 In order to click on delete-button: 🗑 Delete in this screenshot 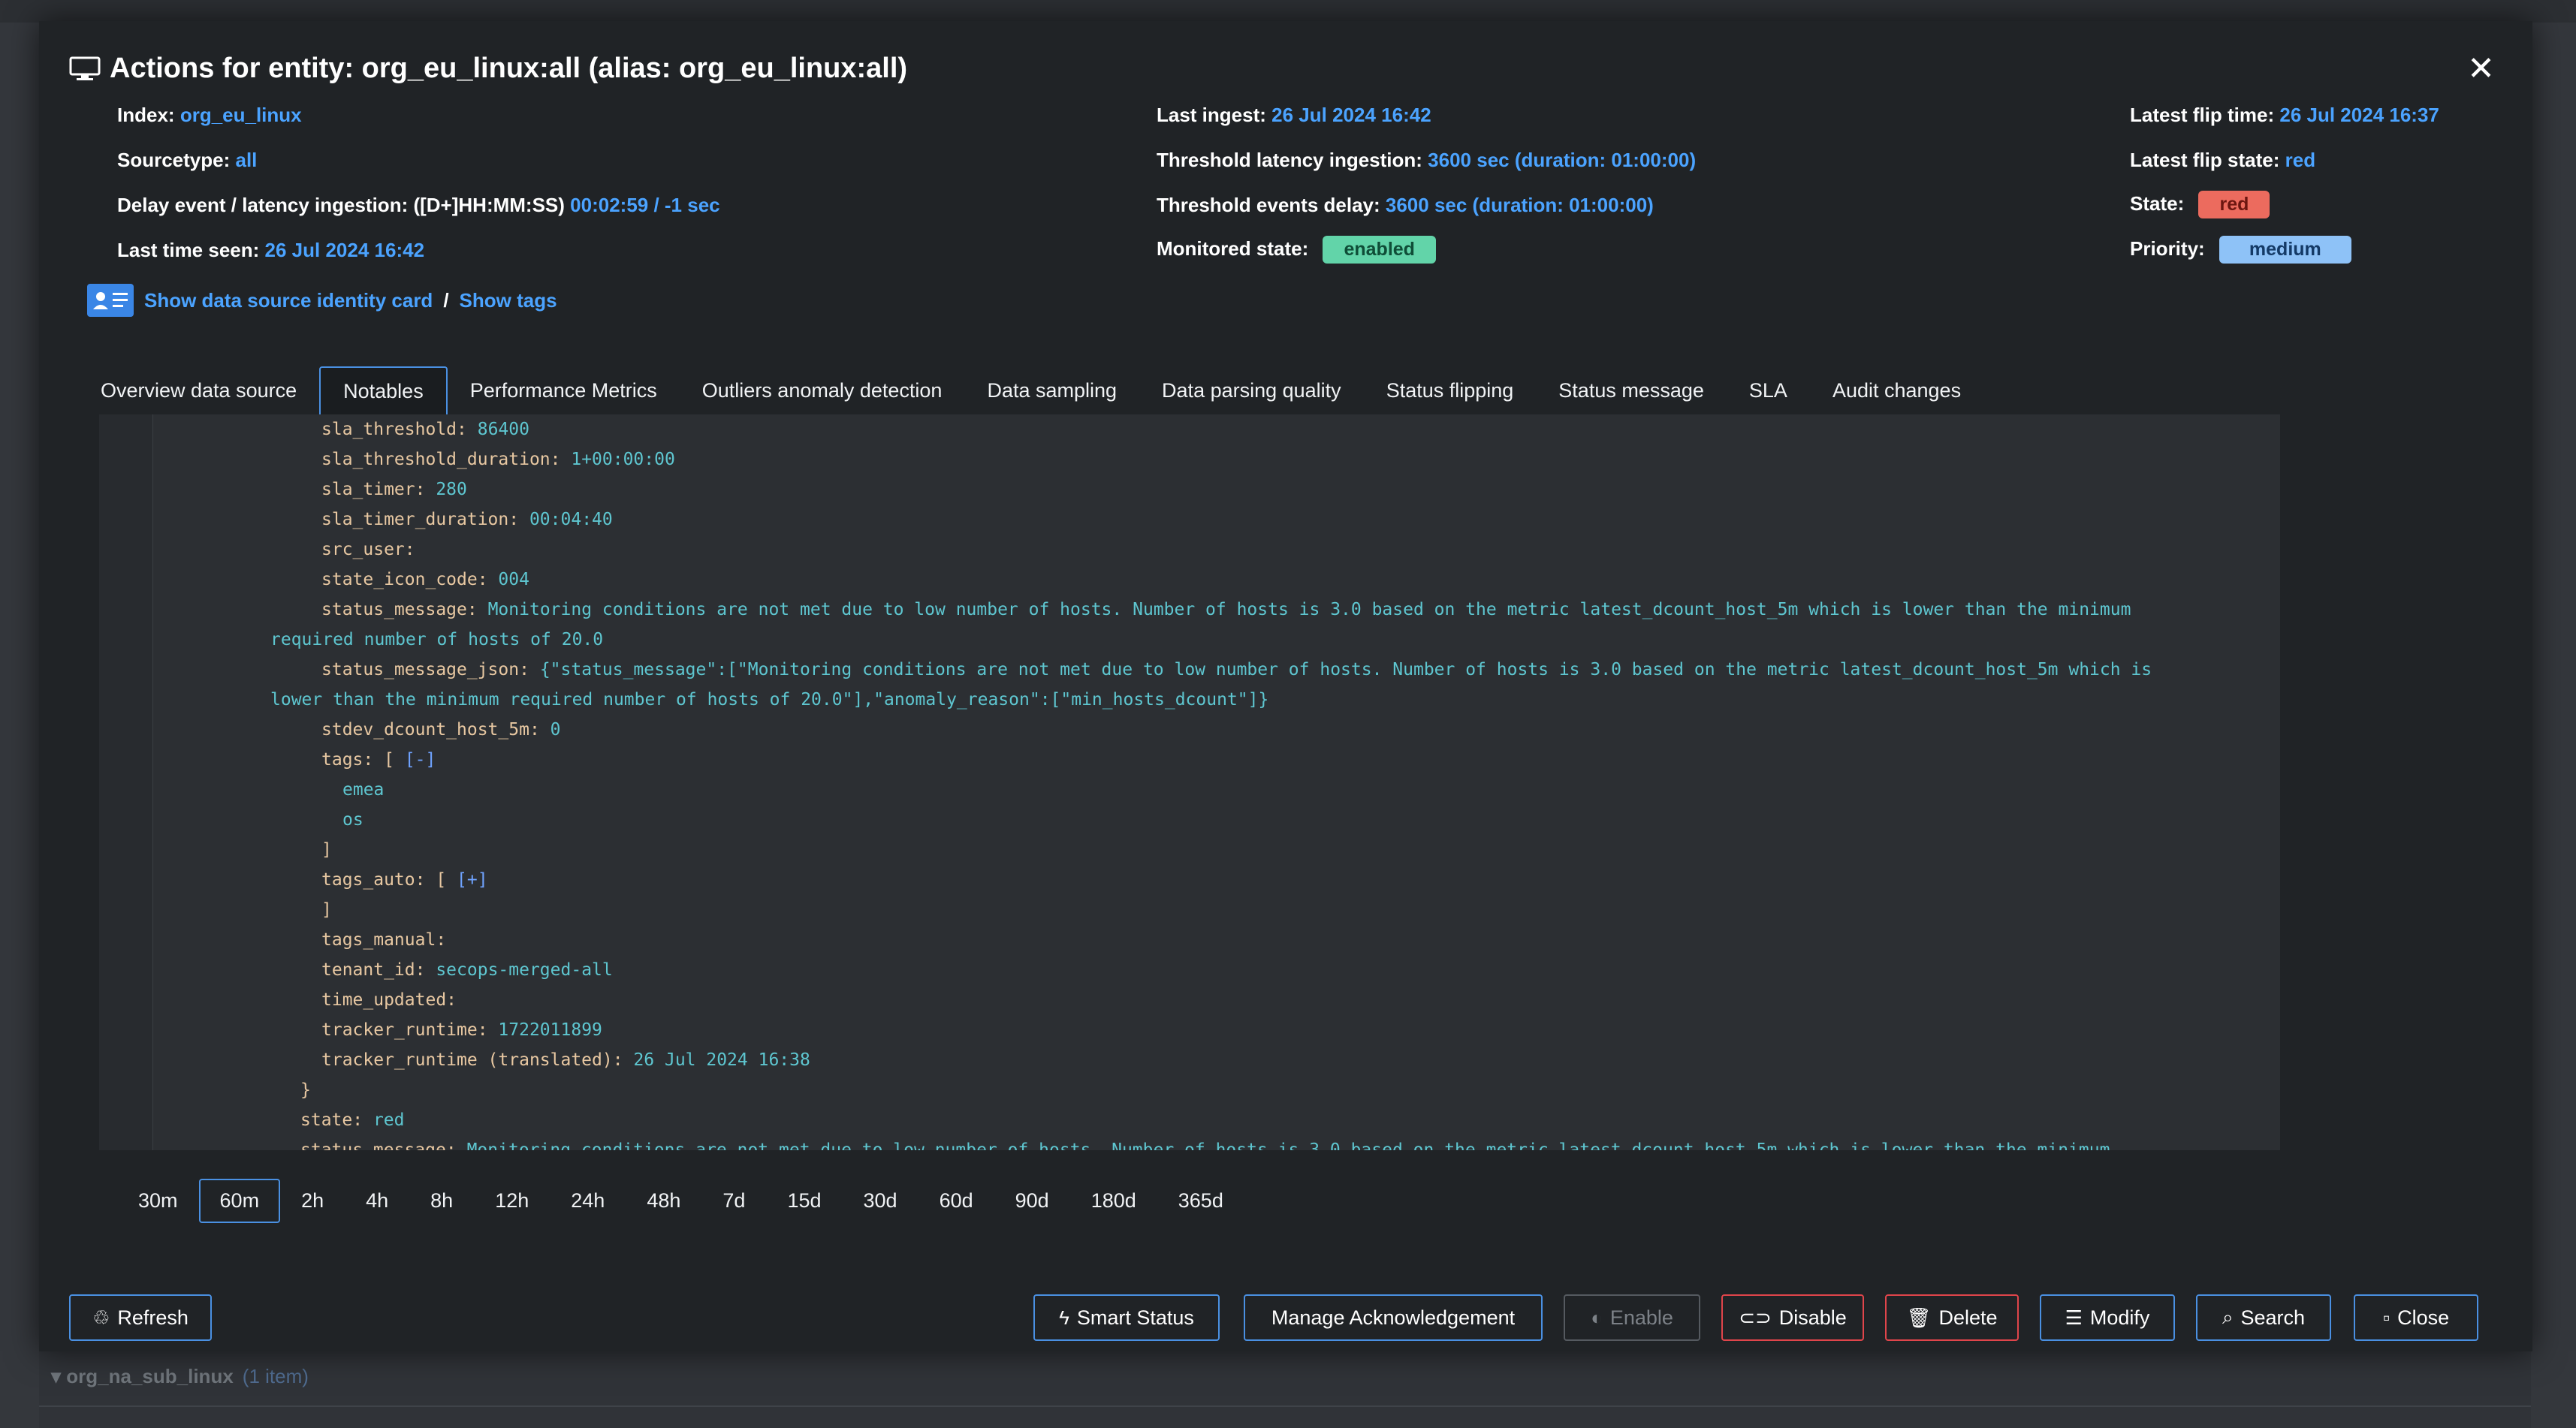, I will do `click(1952, 1317)`.